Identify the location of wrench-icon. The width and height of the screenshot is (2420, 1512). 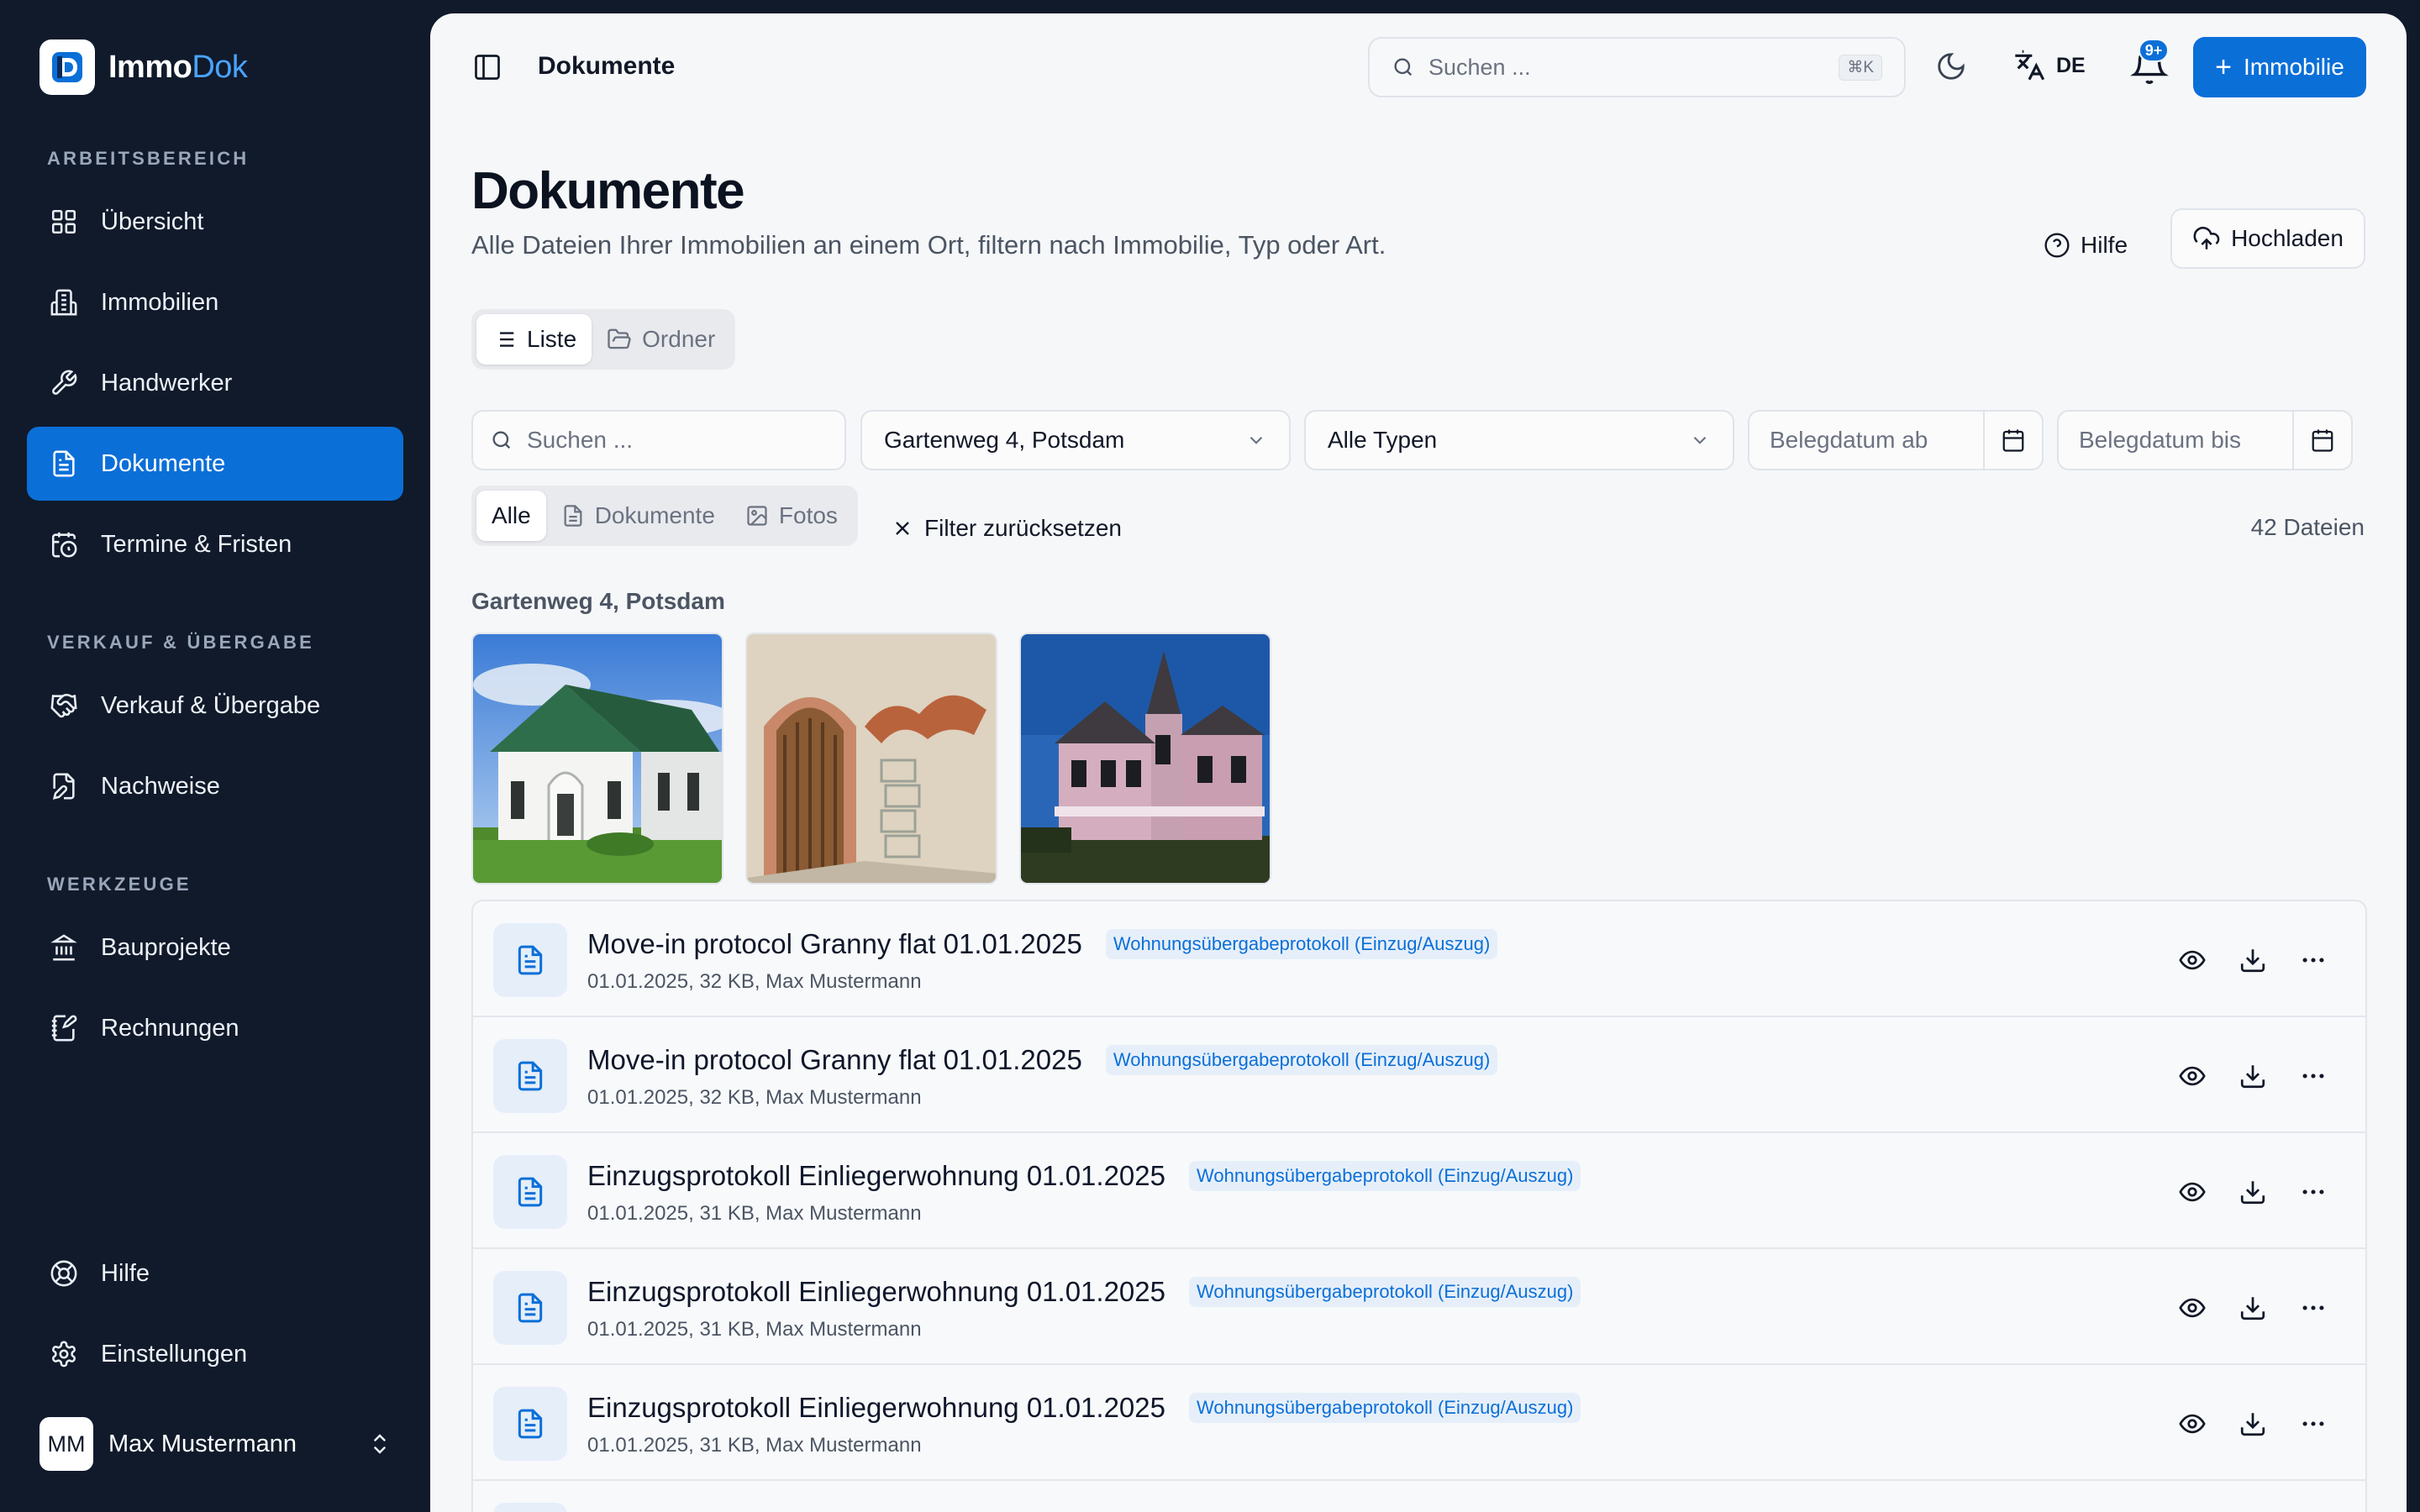
(64, 383).